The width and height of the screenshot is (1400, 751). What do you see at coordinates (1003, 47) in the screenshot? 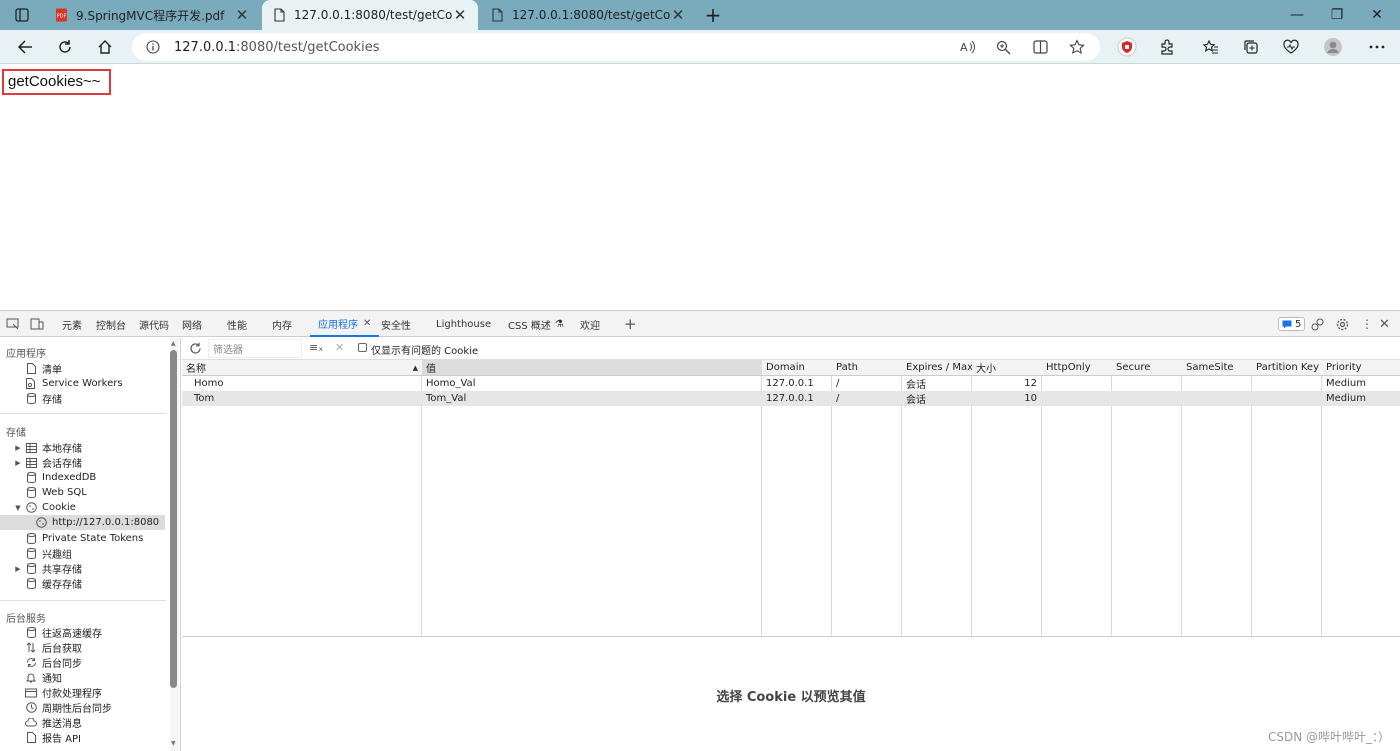
I see `zoom-icon` at bounding box center [1003, 47].